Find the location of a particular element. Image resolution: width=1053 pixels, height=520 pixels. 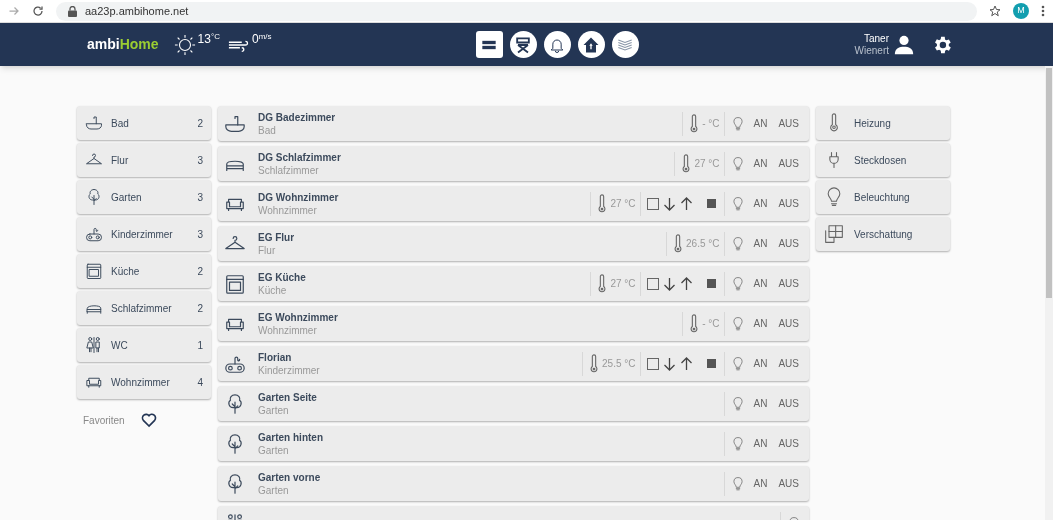

reload-icon is located at coordinates (38, 11).